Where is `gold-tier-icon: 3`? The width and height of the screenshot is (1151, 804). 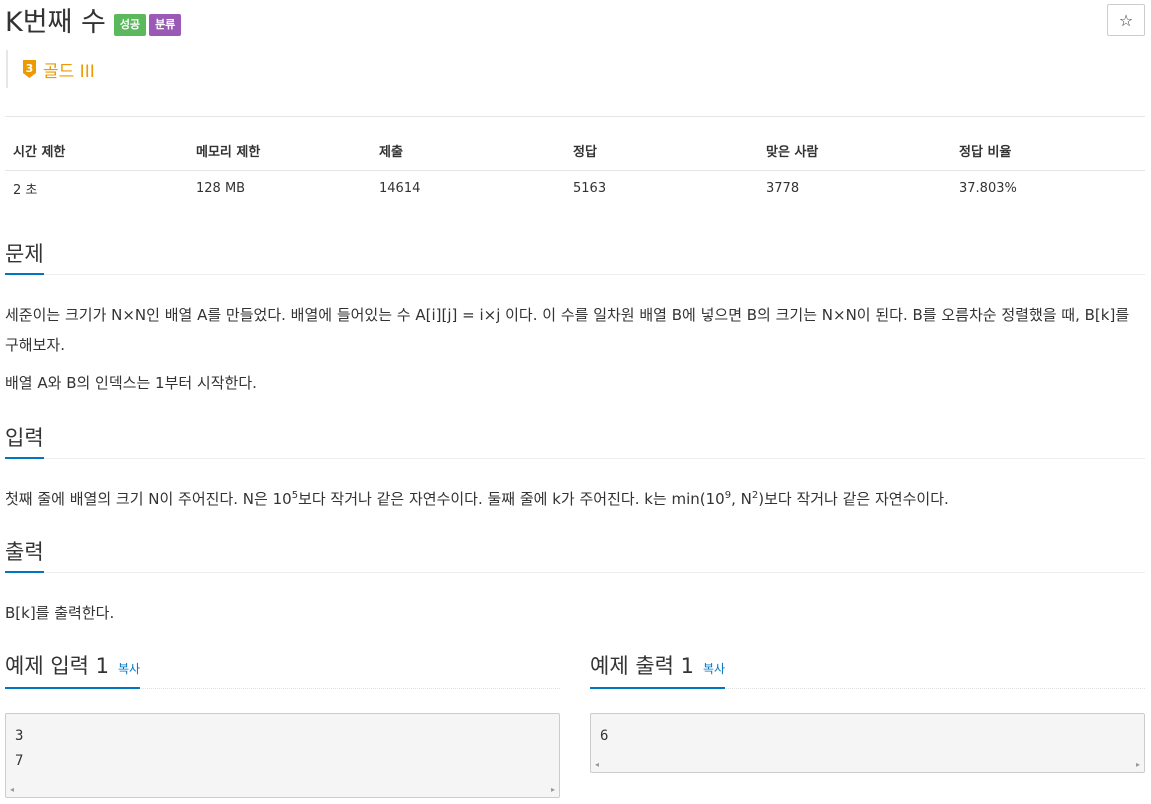
gold-tier-icon: 3 is located at coordinates (29, 69).